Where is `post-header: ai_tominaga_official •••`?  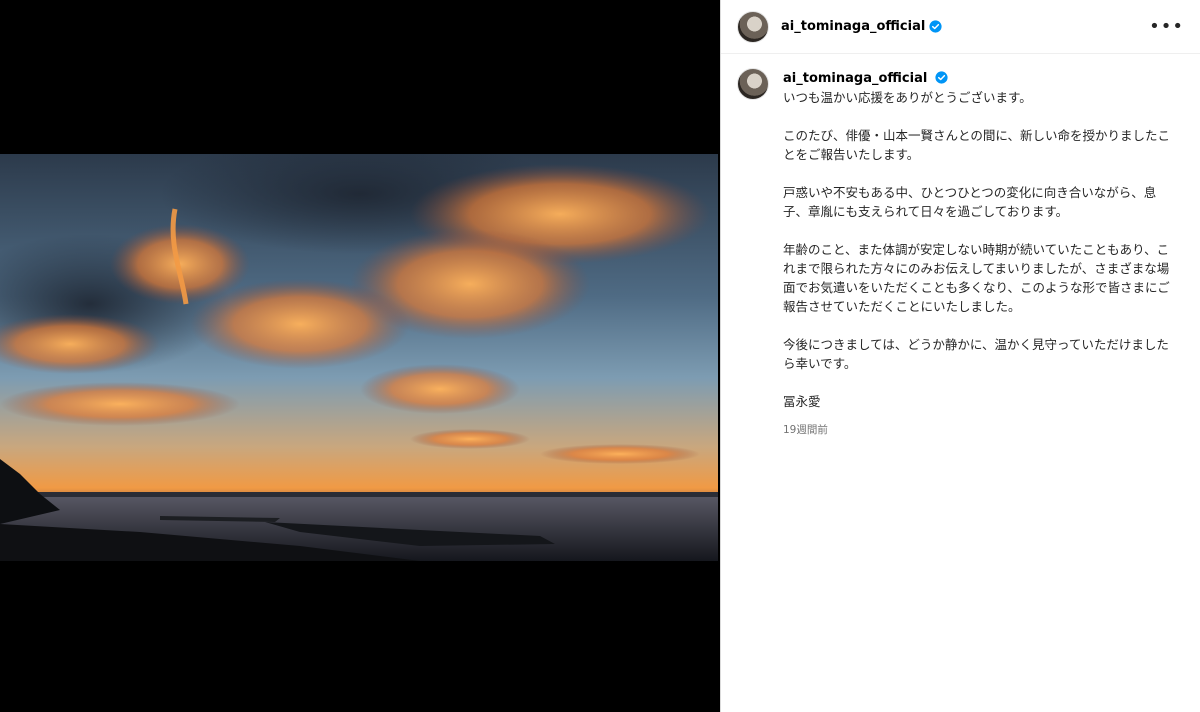
post-header: ai_tominaga_official ••• is located at coordinates (960, 27).